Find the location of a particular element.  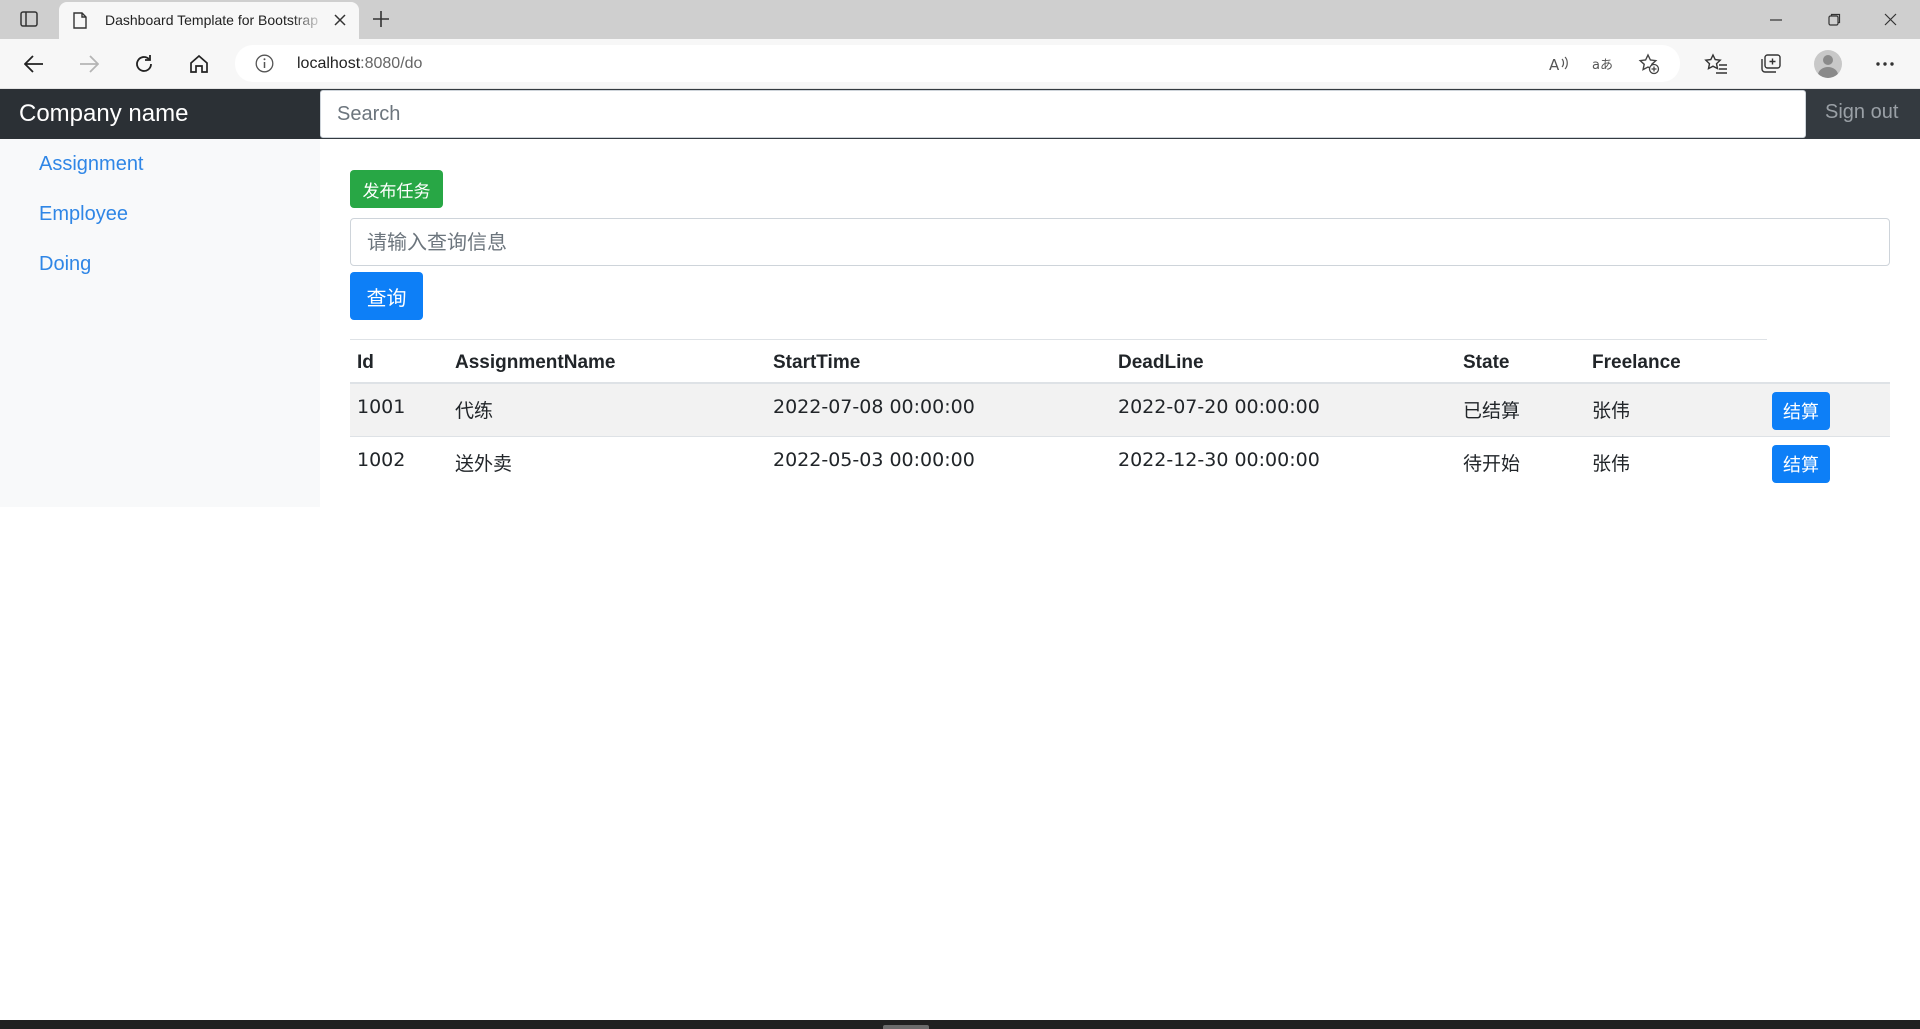

column-header-assignment-name: AssignmentName is located at coordinates (535, 362).